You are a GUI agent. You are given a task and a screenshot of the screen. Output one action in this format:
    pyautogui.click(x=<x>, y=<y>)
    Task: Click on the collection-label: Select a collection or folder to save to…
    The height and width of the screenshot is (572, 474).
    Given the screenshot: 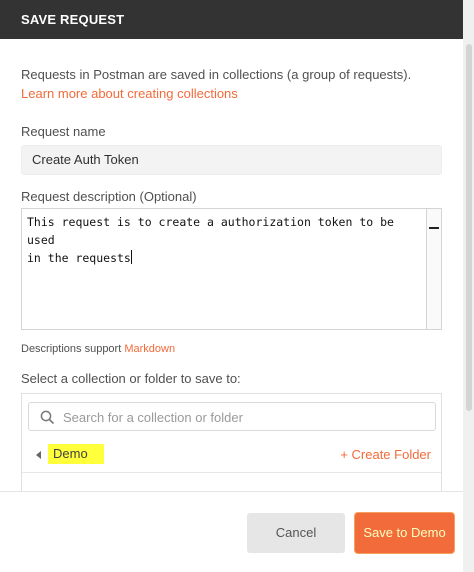 What is the action you would take?
    pyautogui.click(x=131, y=378)
    